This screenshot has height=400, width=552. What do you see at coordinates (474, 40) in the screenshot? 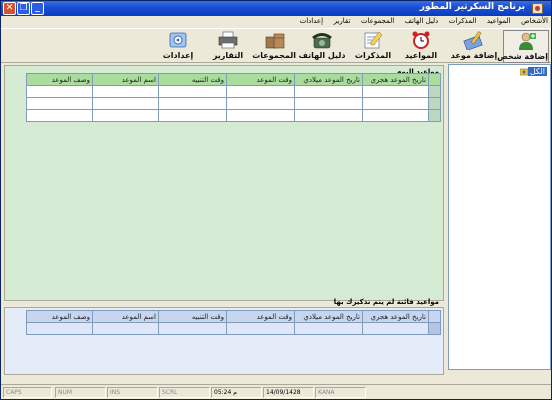
I see `add-appointment-icon` at bounding box center [474, 40].